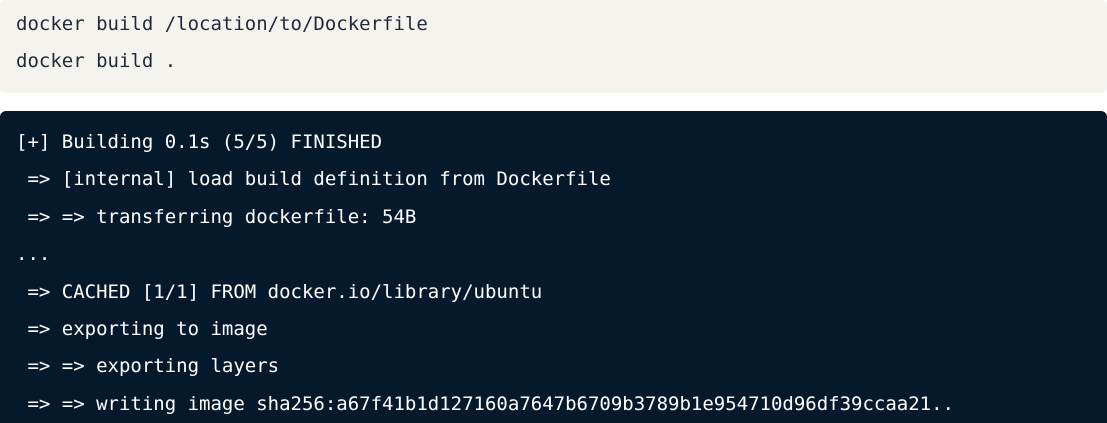 The width and height of the screenshot is (1107, 423). I want to click on output-line: => => transferring dockerfile: 54B, so click(216, 216).